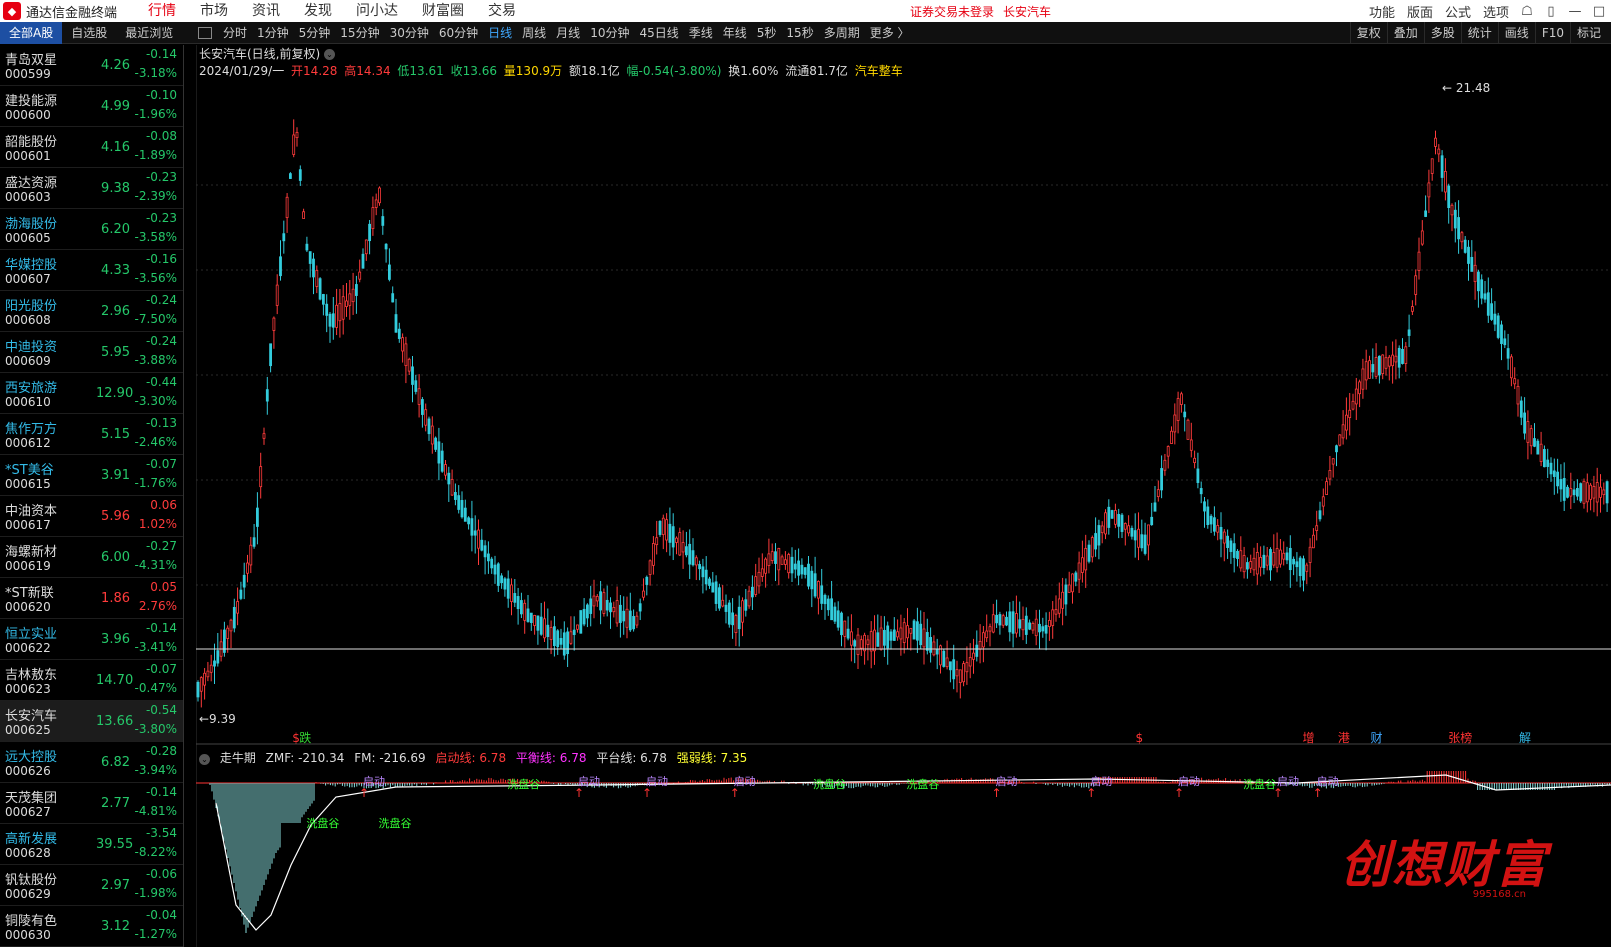 Image resolution: width=1611 pixels, height=947 pixels. Describe the element at coordinates (91, 844) in the screenshot. I see `stock-row: 高新发展 000628 39.55 -3.54 -8.22%` at that location.